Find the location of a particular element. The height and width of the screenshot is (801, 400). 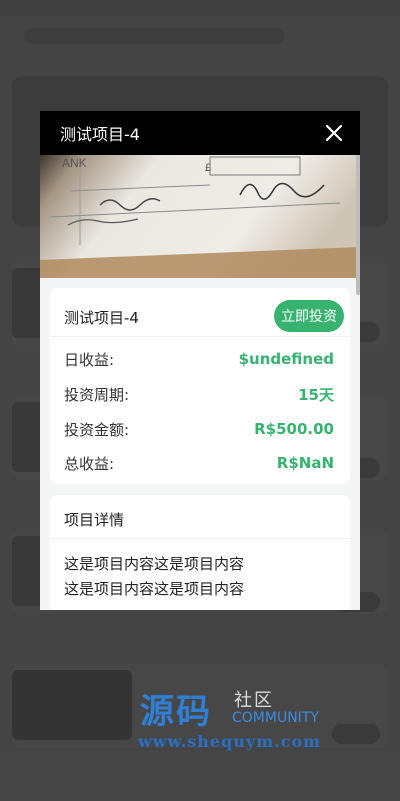

row-value: 15天 is located at coordinates (316, 394).